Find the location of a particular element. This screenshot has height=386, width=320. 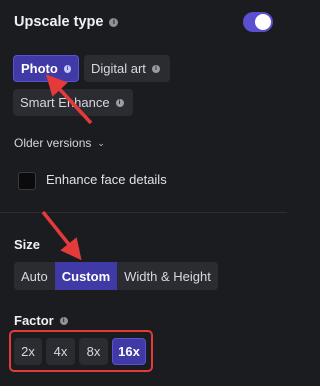

section-divider is located at coordinates (143, 212).